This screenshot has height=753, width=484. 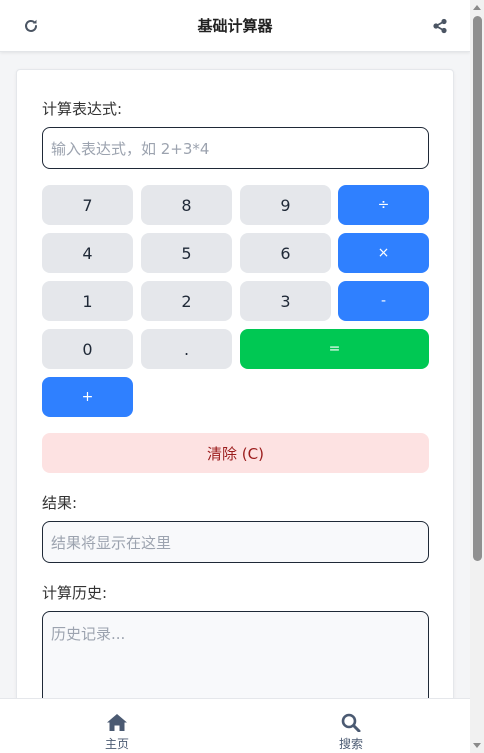 I want to click on key-2: 2, so click(x=186, y=301).